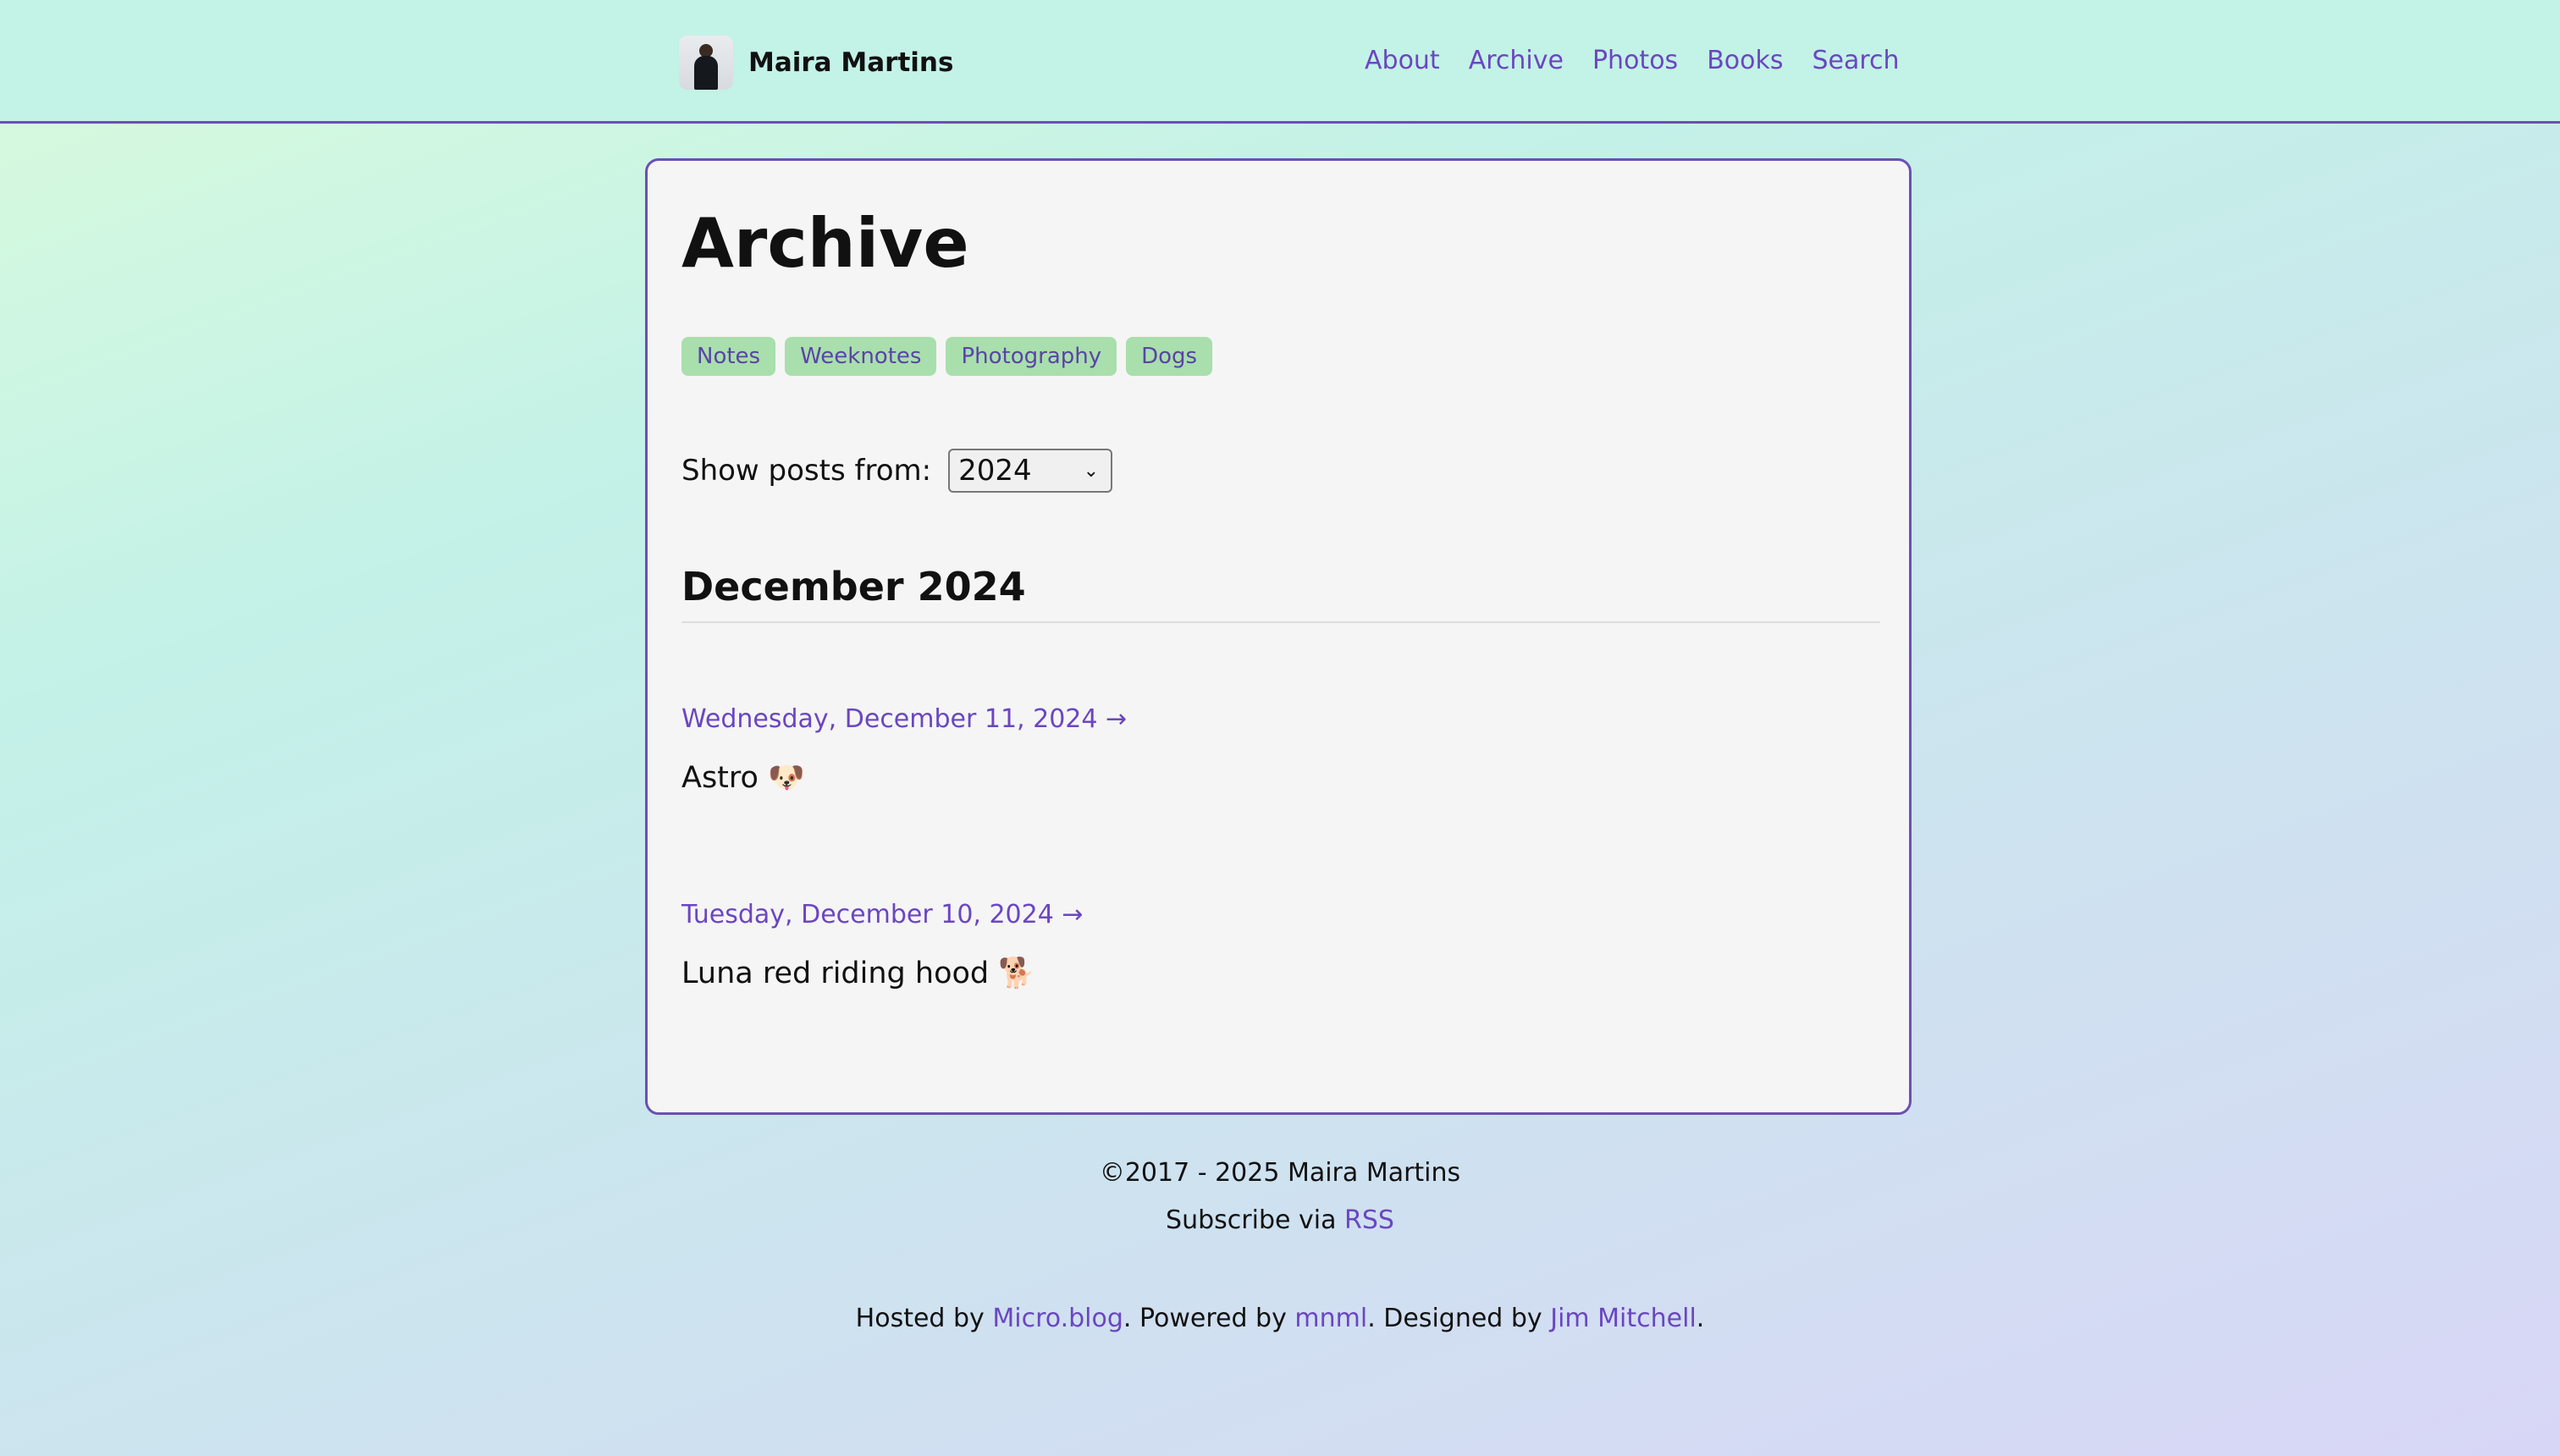 This screenshot has height=1456, width=2560. Describe the element at coordinates (904, 719) in the screenshot. I see `post-date-link: Wednesday, December 11, 2024 →` at that location.